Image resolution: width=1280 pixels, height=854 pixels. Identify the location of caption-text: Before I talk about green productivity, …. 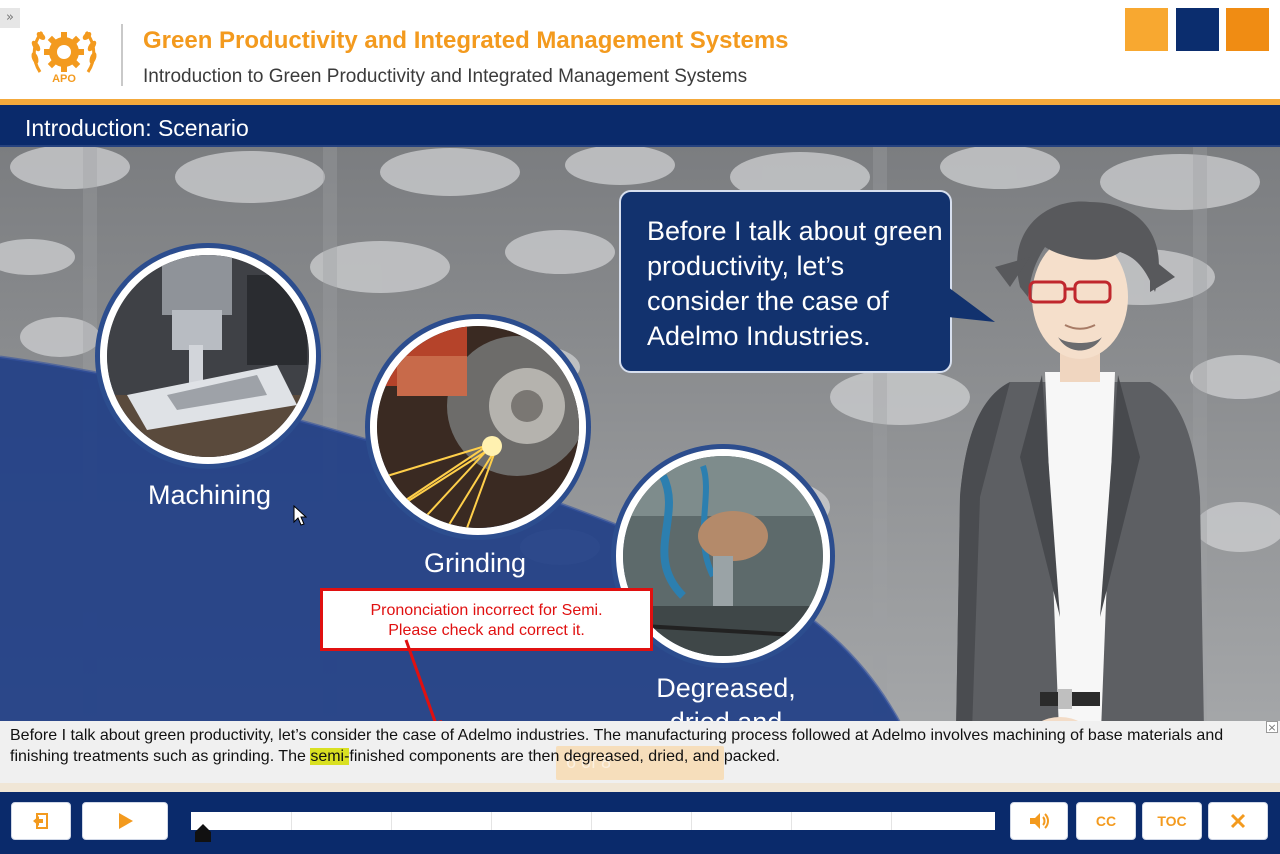
(637, 746).